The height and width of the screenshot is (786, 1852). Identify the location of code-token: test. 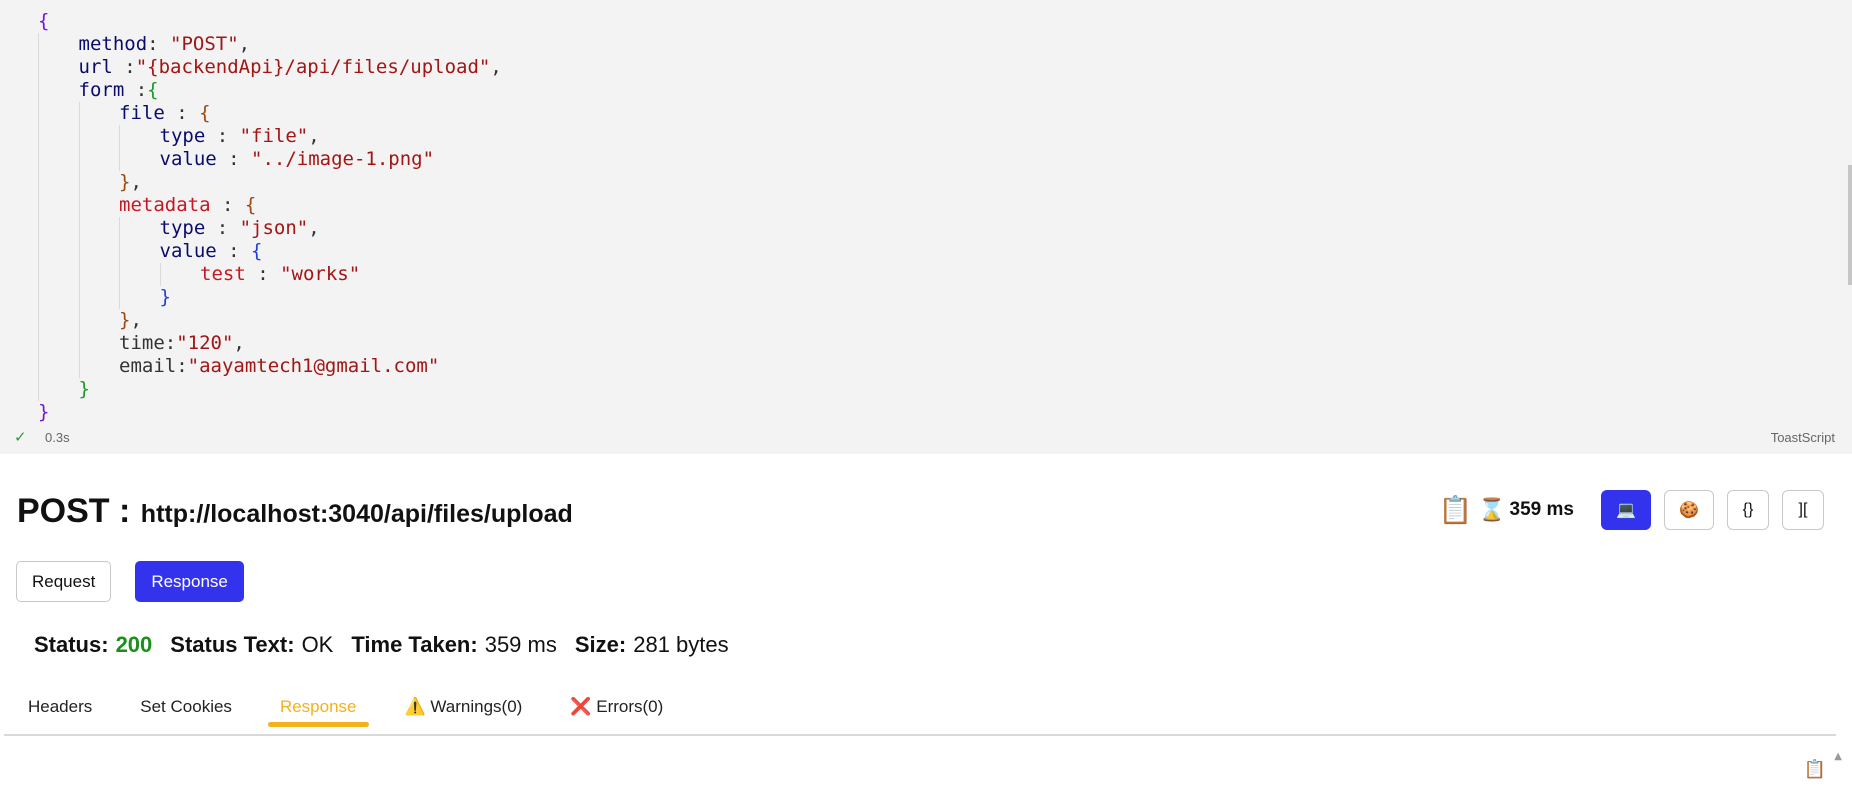
(223, 274).